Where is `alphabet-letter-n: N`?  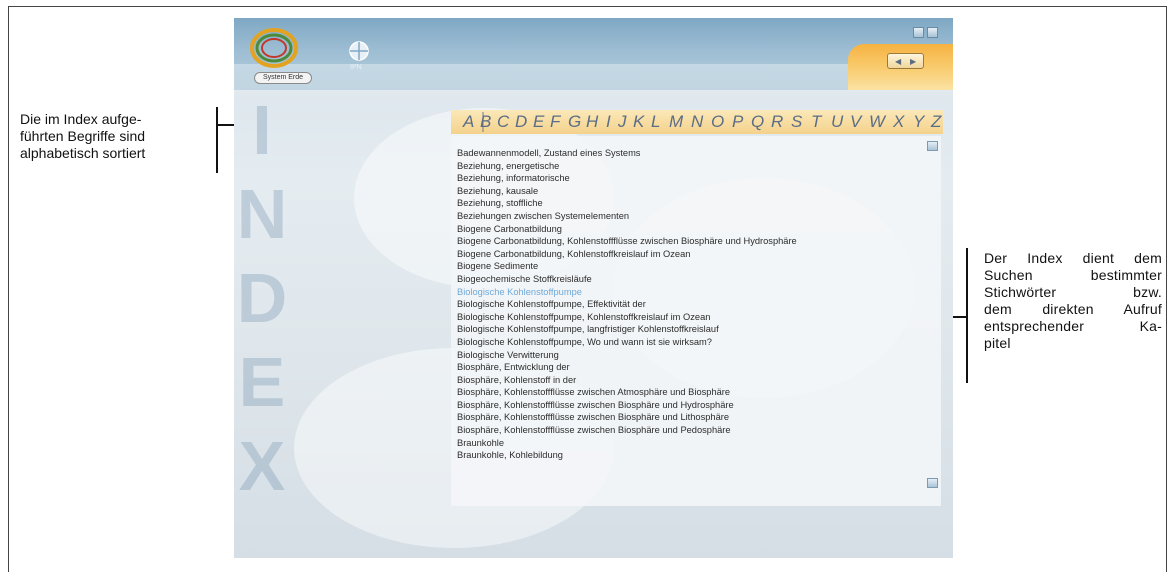 alphabet-letter-n: N is located at coordinates (697, 122).